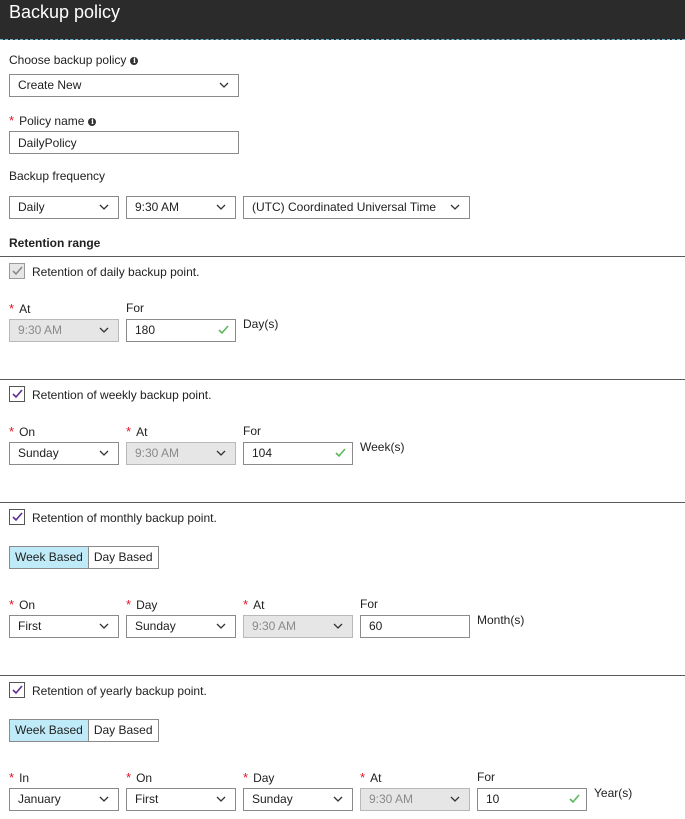  What do you see at coordinates (124, 142) in the screenshot?
I see `policy-name-input` at bounding box center [124, 142].